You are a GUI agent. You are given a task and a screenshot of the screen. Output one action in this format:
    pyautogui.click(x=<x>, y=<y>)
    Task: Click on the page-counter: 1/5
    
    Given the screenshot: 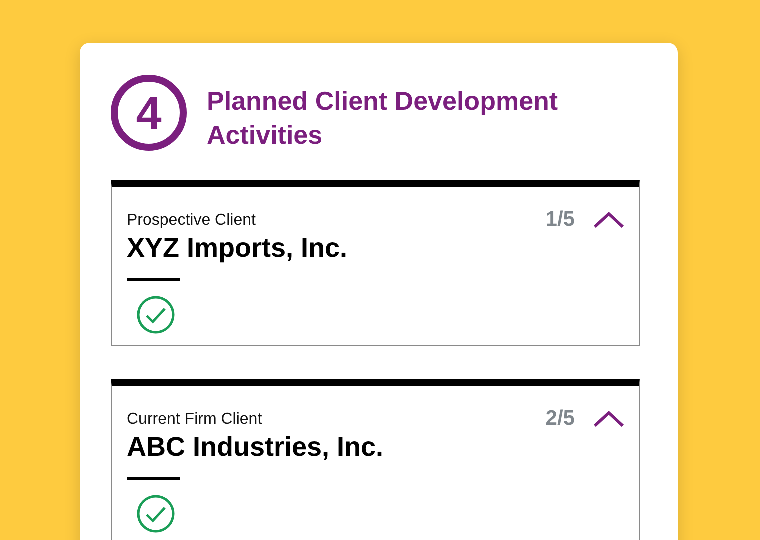 What is the action you would take?
    pyautogui.click(x=560, y=220)
    